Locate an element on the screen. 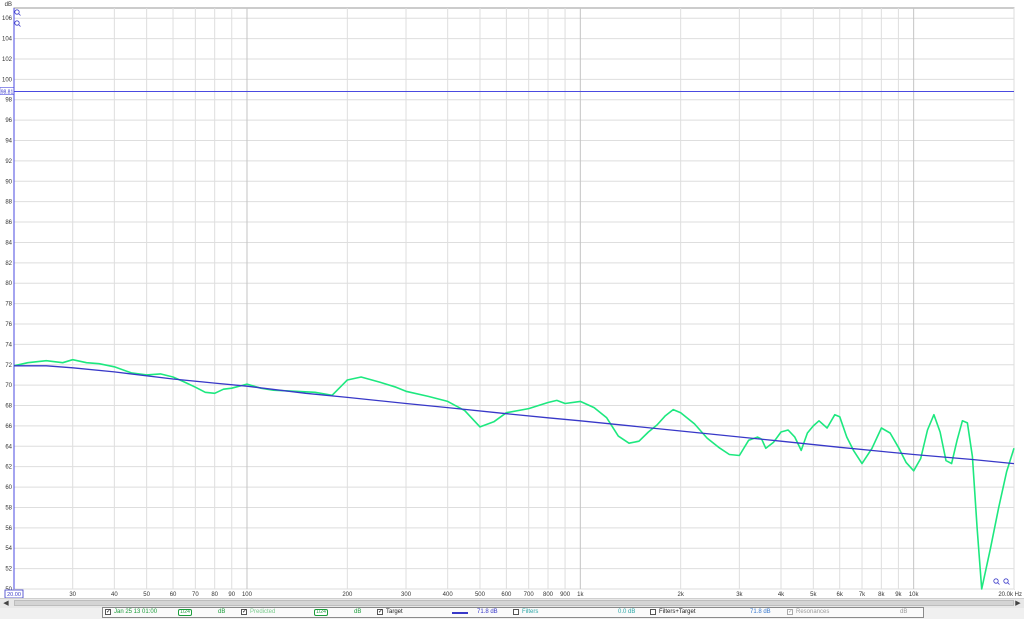 This screenshot has height=619, width=1024. target-label: Target is located at coordinates (394, 612).